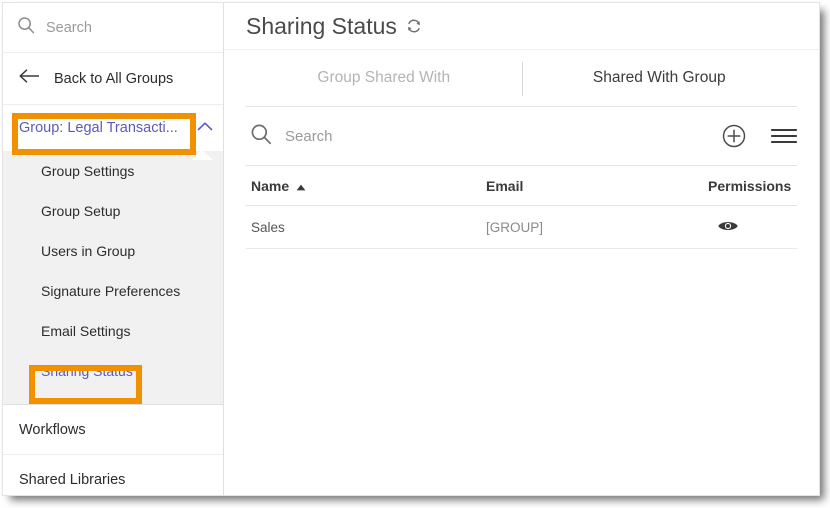  Describe the element at coordinates (321, 25) in the screenshot. I see `page-title: Sharing Status` at that location.